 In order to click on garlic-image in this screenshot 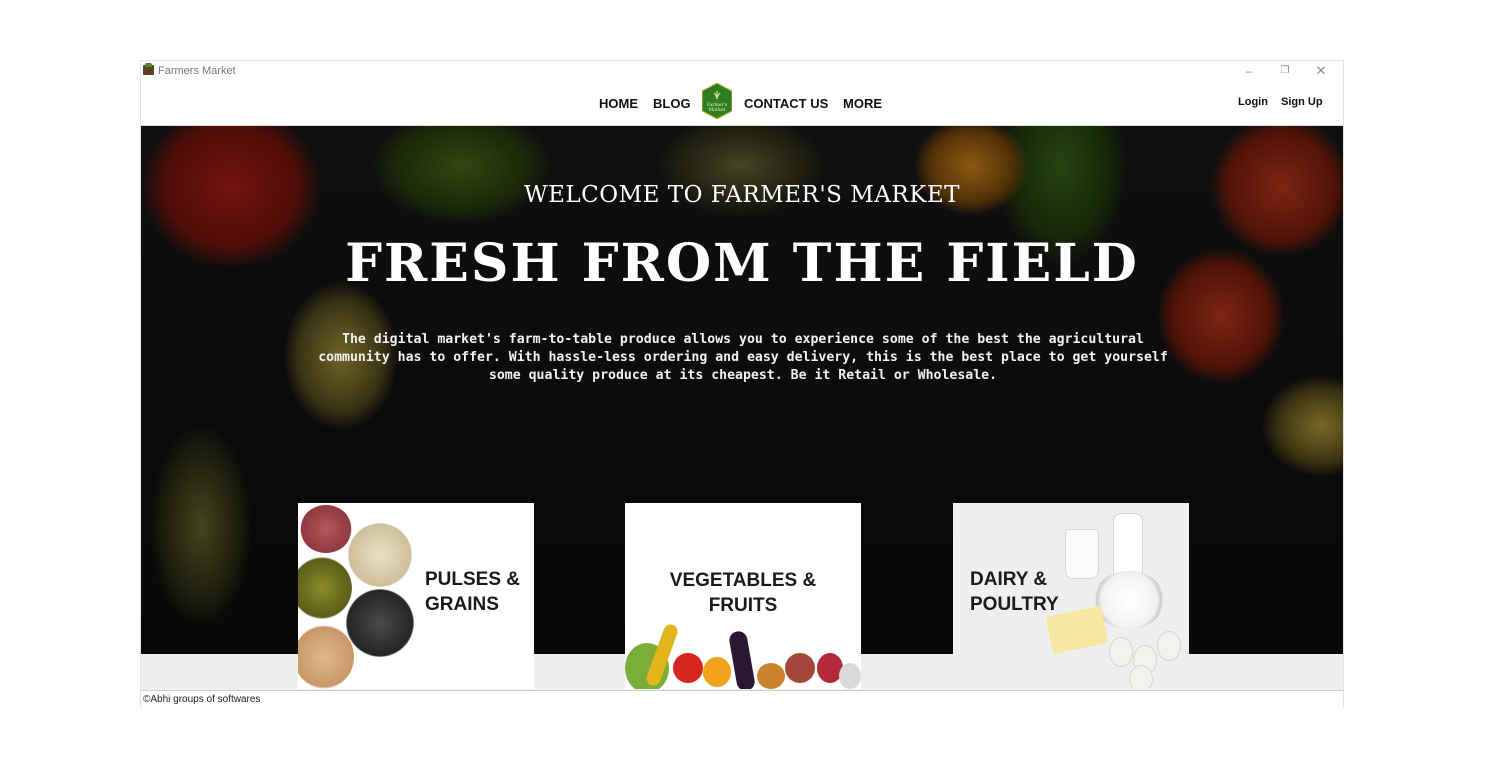, I will do `click(850, 676)`.